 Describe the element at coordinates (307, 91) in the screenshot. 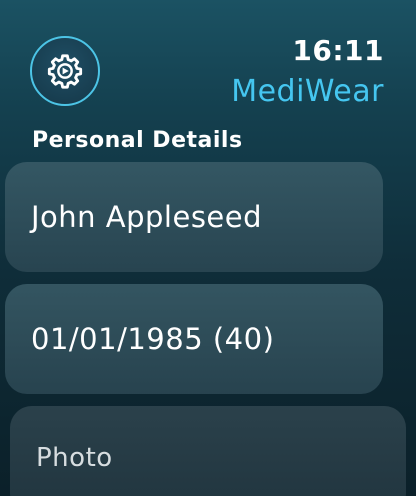

I see `app-name: MediWear` at that location.